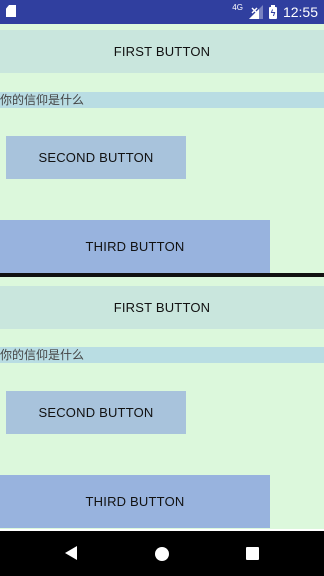 This screenshot has width=324, height=576. Describe the element at coordinates (252, 553) in the screenshot. I see `recents-icon` at that location.